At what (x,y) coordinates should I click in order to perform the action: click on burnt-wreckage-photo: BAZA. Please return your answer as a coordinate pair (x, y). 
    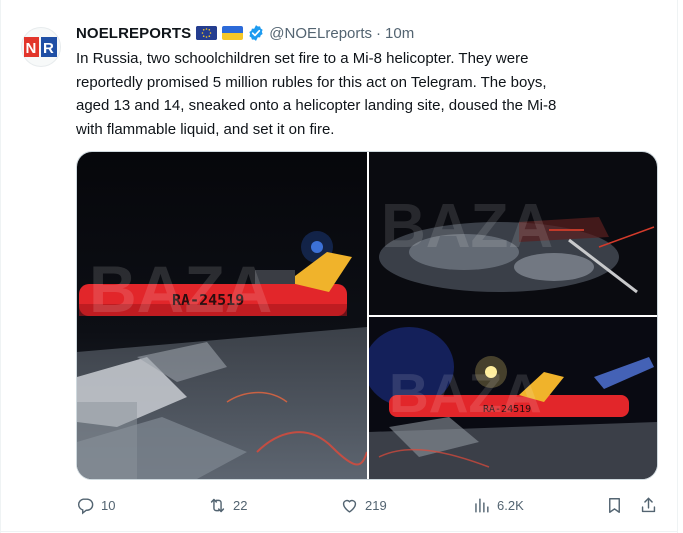
    Looking at the image, I should click on (513, 233).